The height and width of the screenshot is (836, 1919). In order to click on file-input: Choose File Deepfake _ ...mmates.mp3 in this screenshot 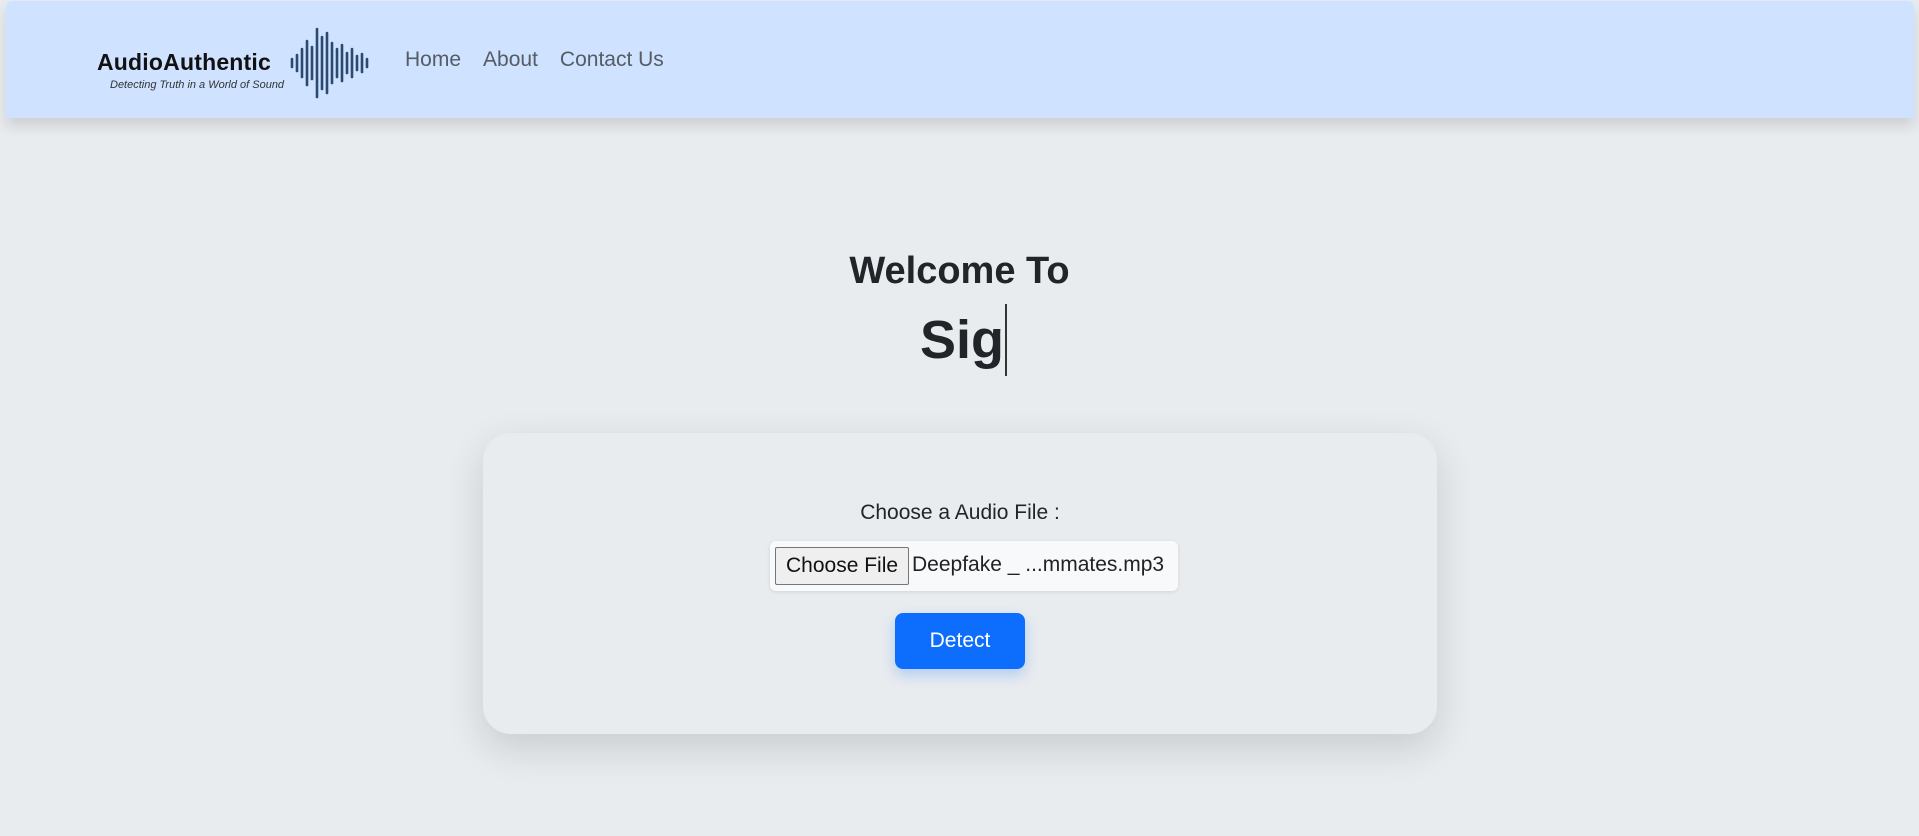, I will do `click(974, 566)`.